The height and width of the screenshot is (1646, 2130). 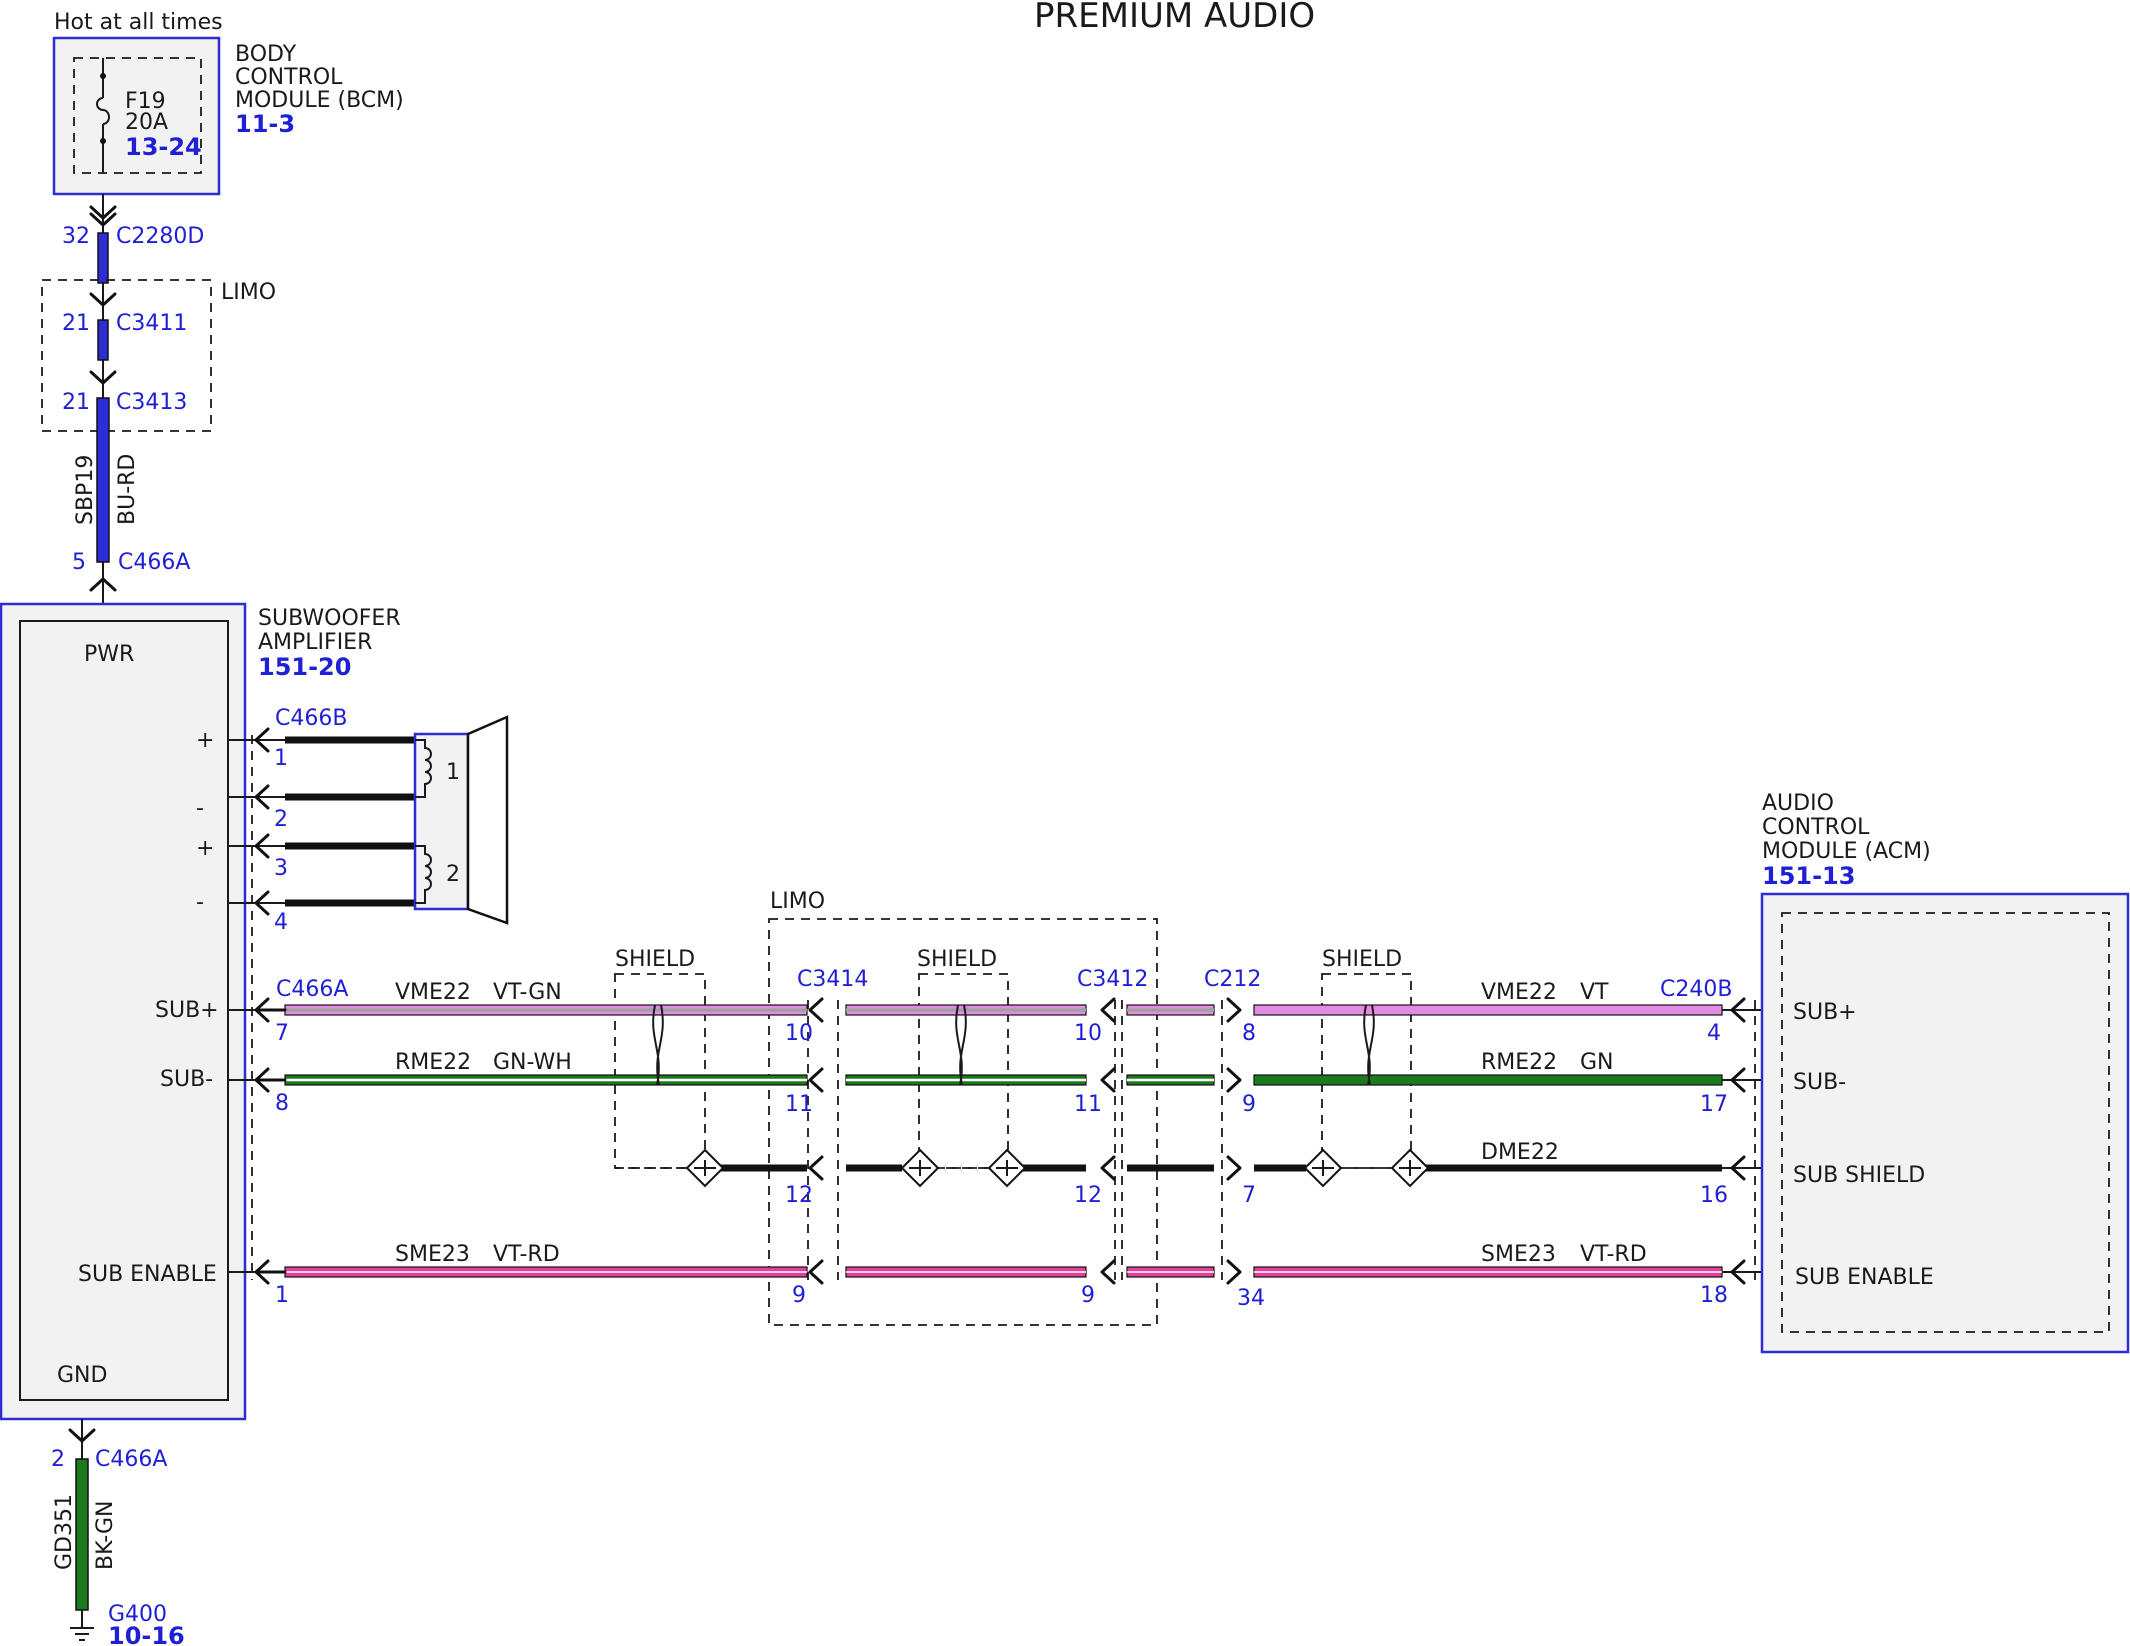 What do you see at coordinates (205, 740) in the screenshot?
I see `amp-pin-spk-1: +` at bounding box center [205, 740].